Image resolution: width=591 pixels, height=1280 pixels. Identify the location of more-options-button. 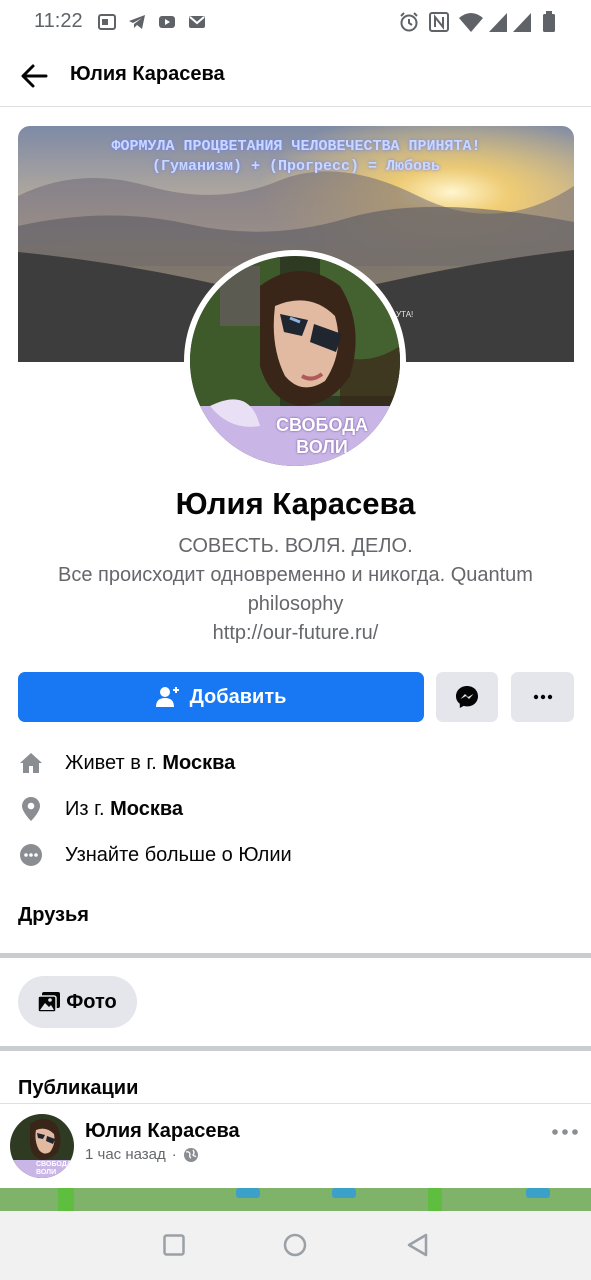
(542, 697).